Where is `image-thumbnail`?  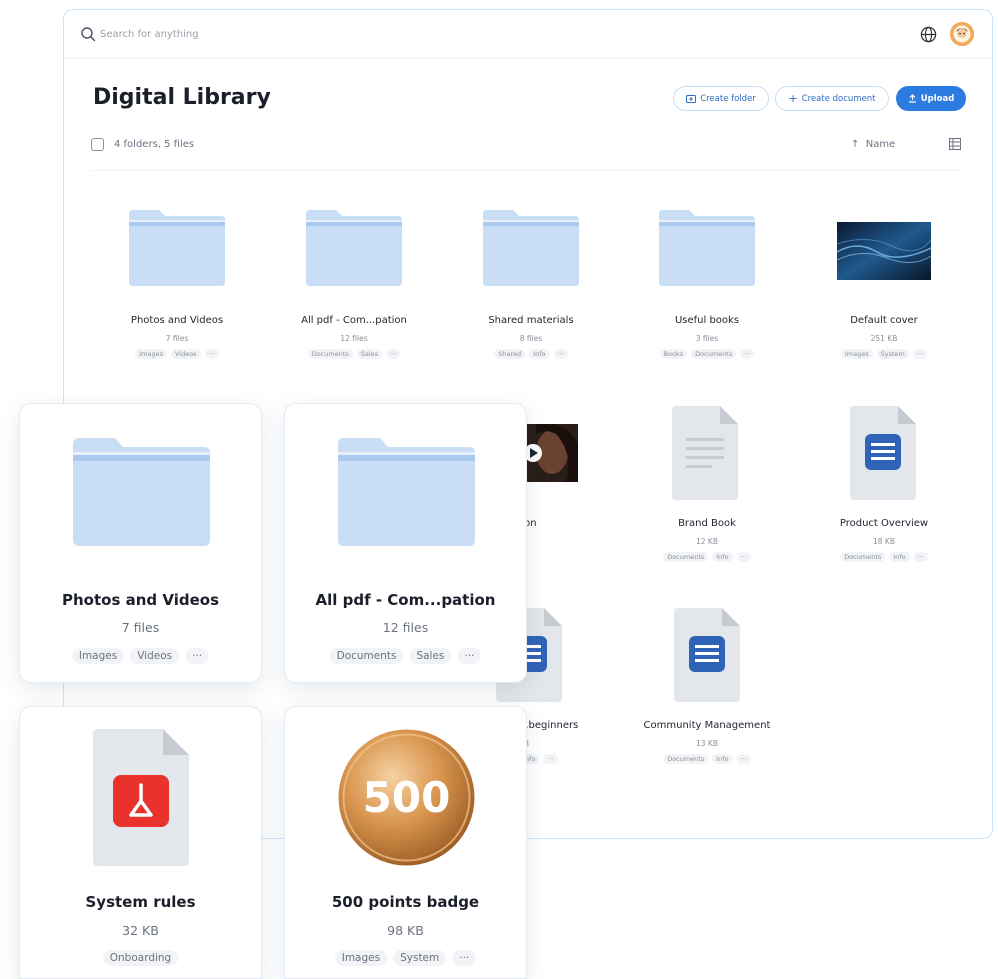 image-thumbnail is located at coordinates (884, 251).